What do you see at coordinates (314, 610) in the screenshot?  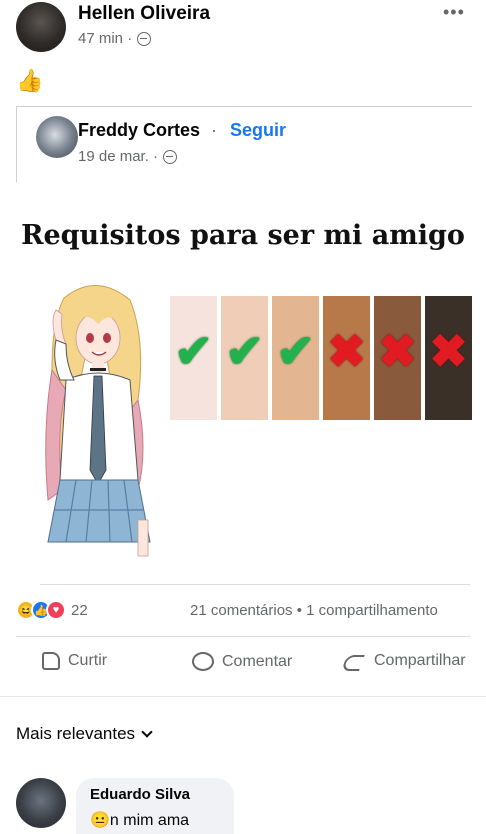 I see `comments-shares-count: 21 comentários • 1 compartilhamento` at bounding box center [314, 610].